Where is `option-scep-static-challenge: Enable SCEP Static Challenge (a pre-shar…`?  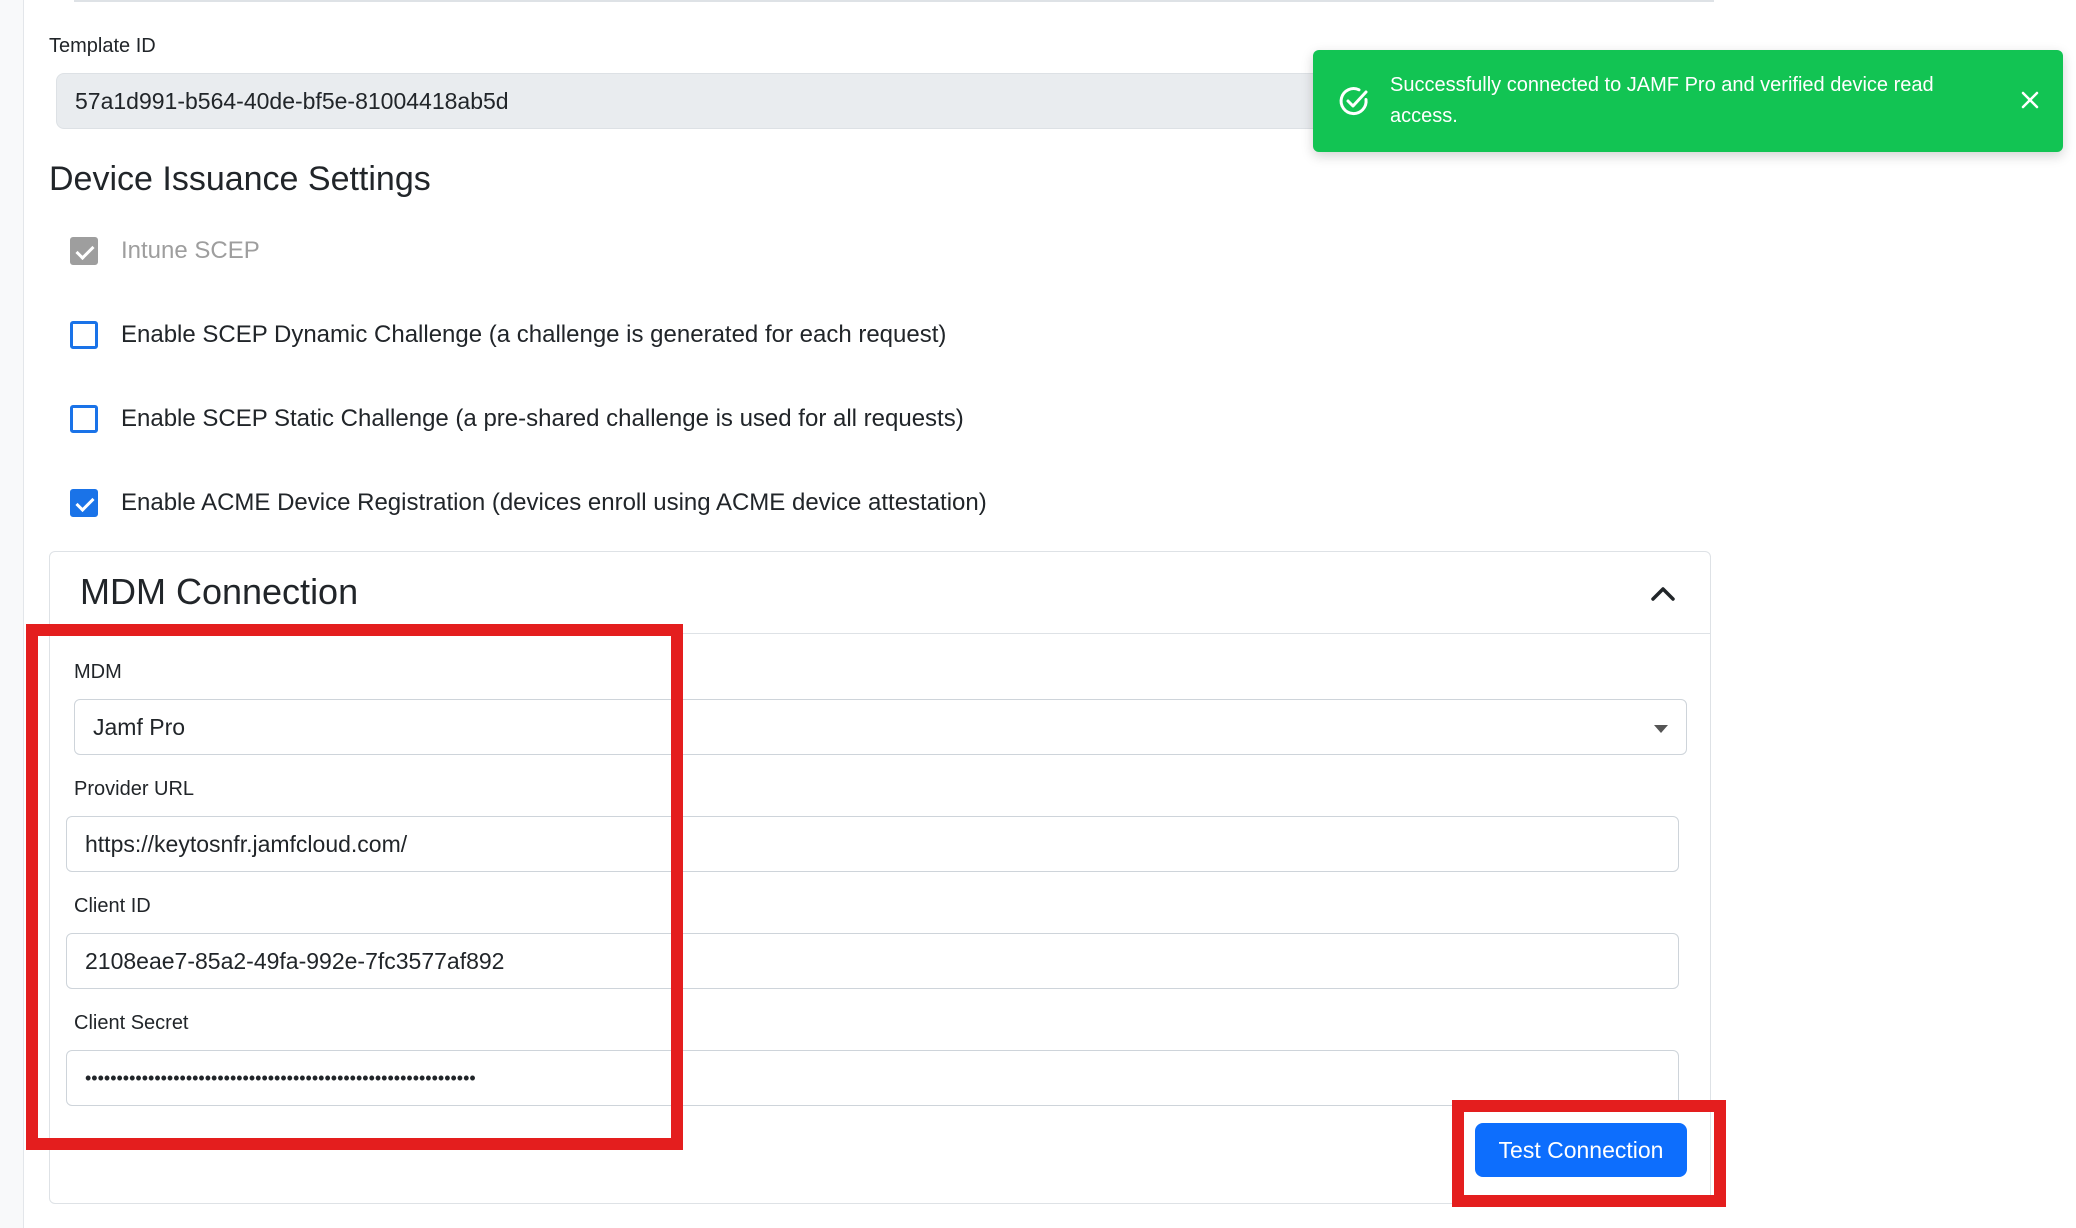 option-scep-static-challenge: Enable SCEP Static Challenge (a pre-shar… is located at coordinates (517, 419).